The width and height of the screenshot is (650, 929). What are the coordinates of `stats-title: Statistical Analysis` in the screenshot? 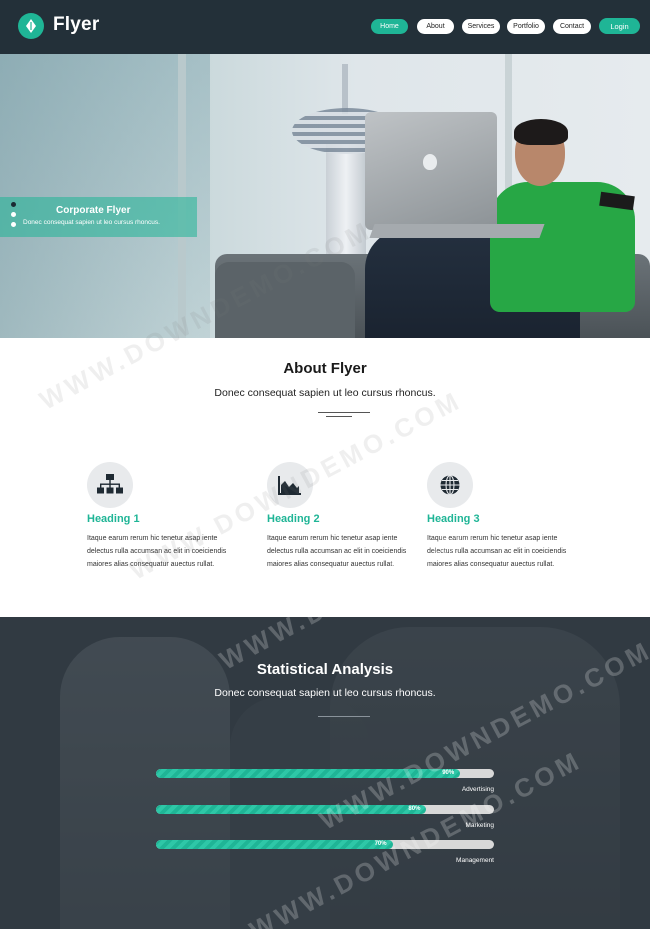 It's located at (325, 669).